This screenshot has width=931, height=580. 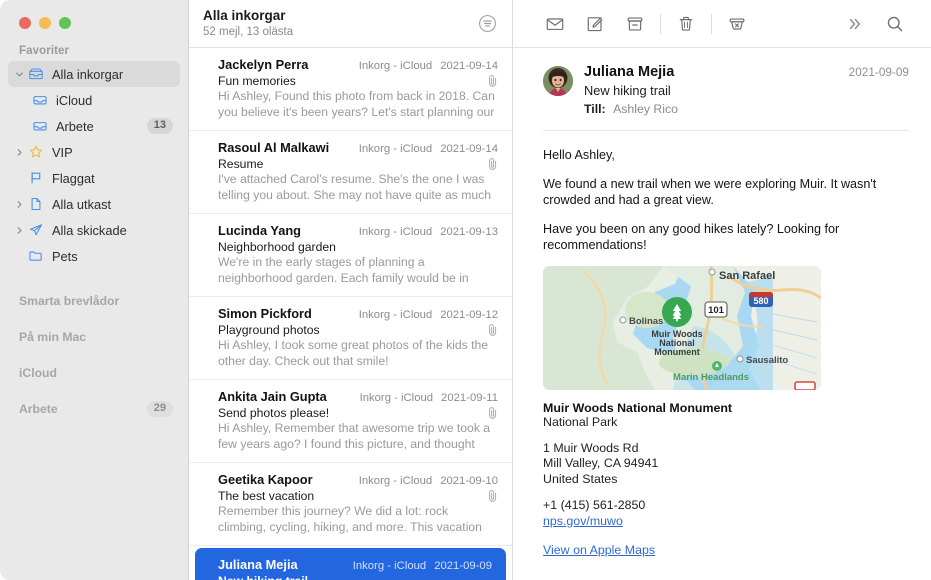 I want to click on sidebar-group-icloud: iCloud, so click(x=94, y=372).